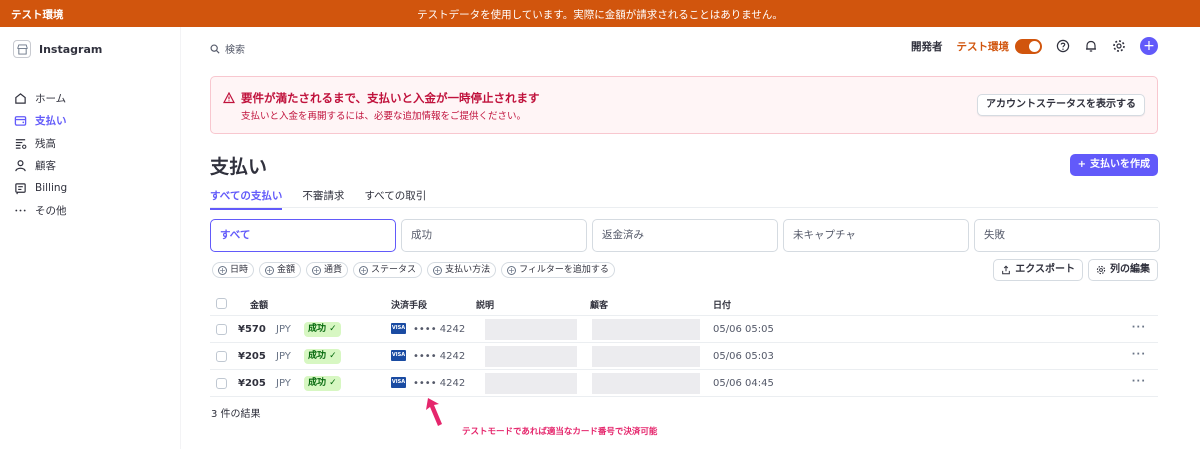 The height and width of the screenshot is (449, 1200). I want to click on store-icon, so click(22, 49).